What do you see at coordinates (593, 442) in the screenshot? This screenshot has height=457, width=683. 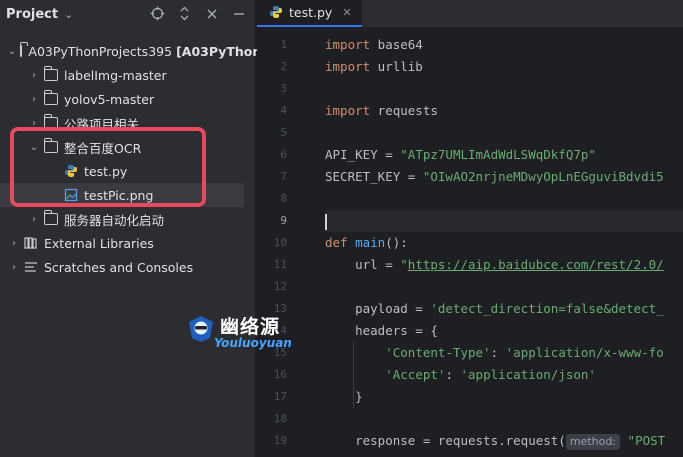 I see `parameter-hint: method:` at bounding box center [593, 442].